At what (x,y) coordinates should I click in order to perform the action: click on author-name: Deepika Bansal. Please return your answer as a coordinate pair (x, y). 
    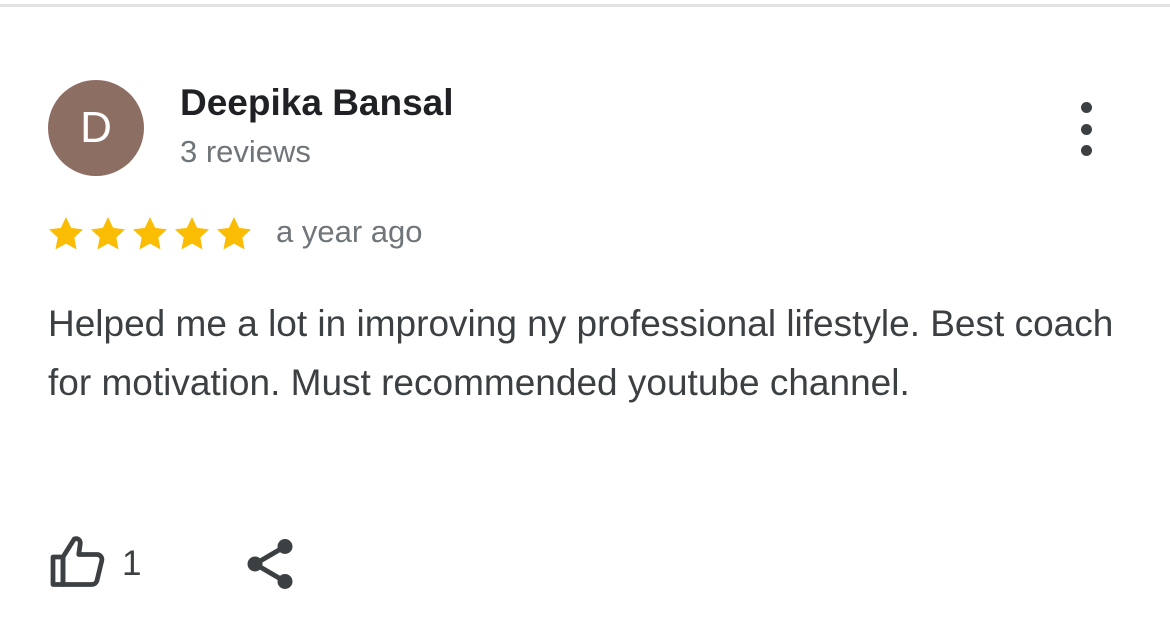
    Looking at the image, I should click on (317, 103).